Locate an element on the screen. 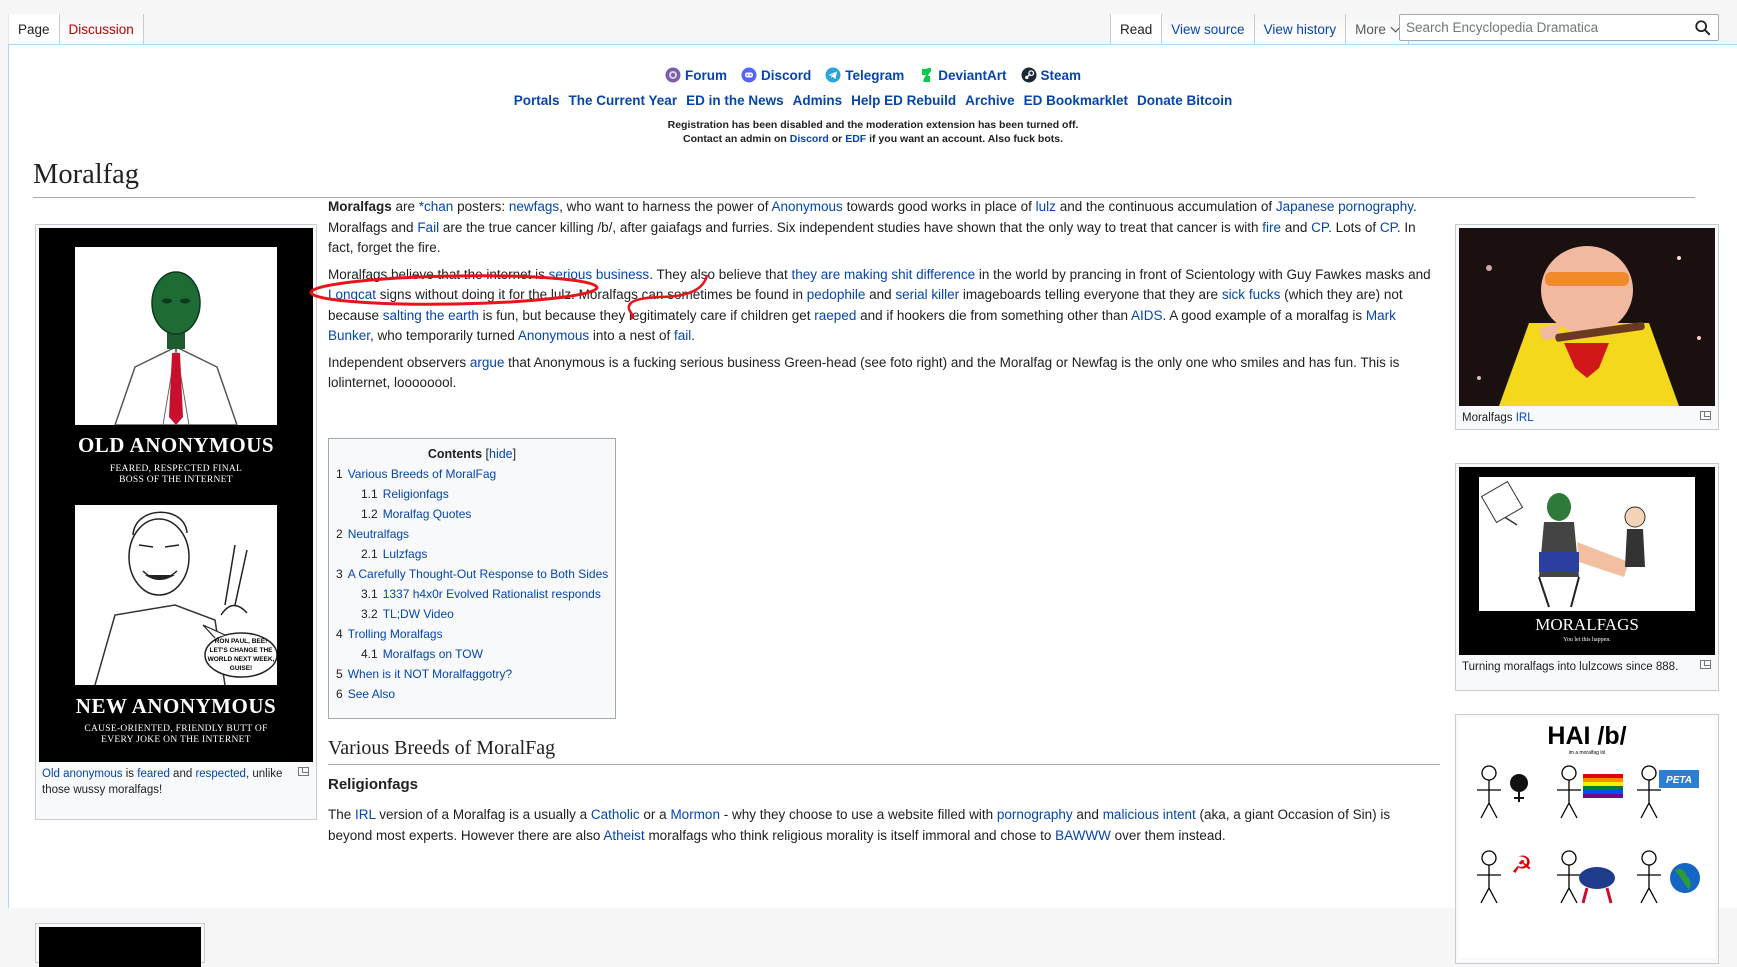 The image size is (1737, 967). hai-b-comic-image: HAI /b/ im a moralfag lol PETA ☭ is located at coordinates (1587, 838).